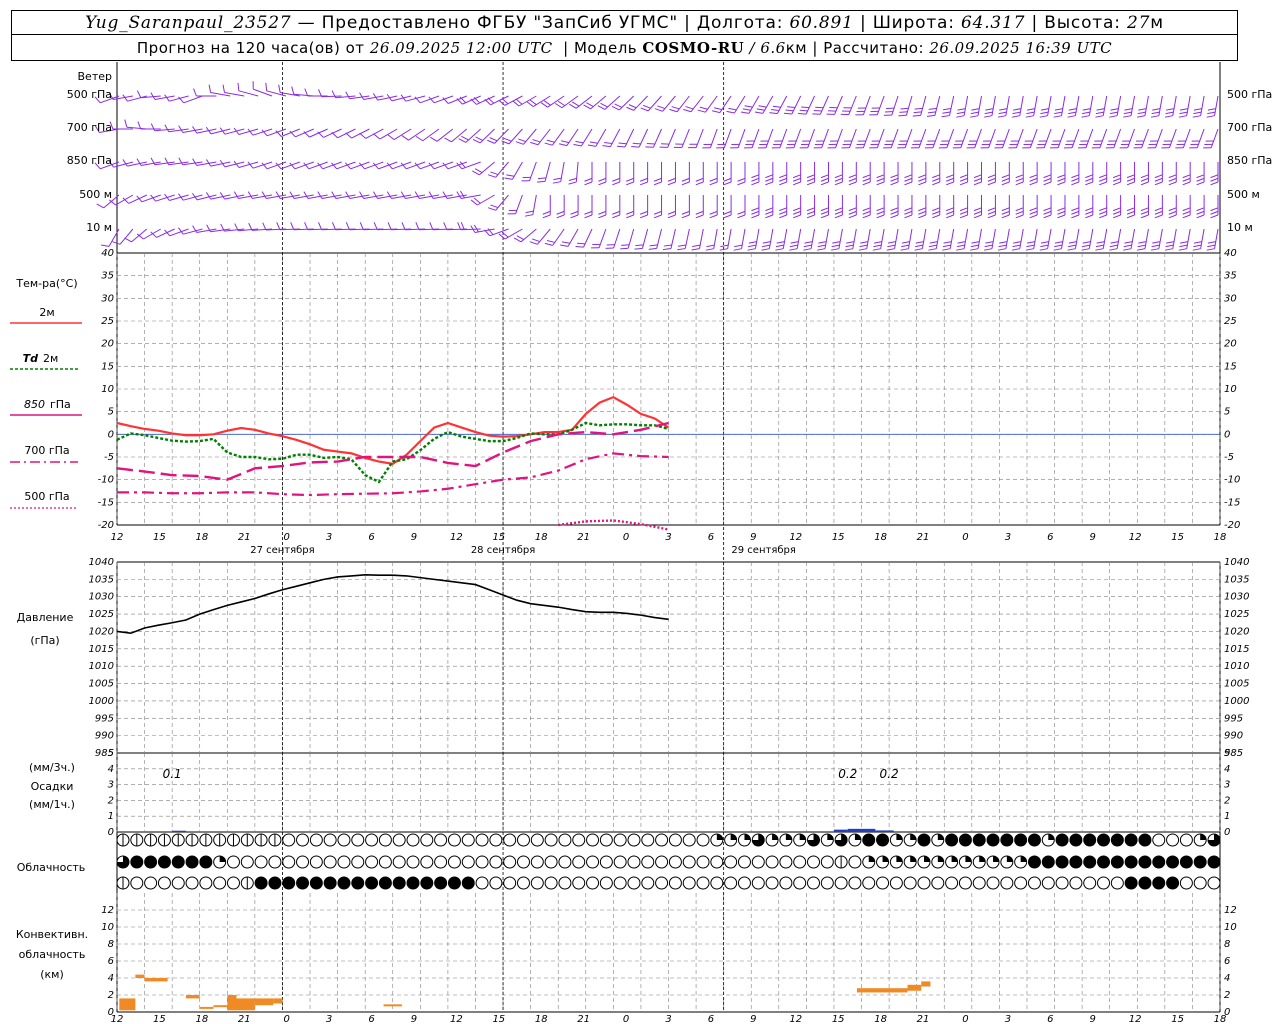 Image resolution: width=1280 pixels, height=1024 pixels. Describe the element at coordinates (503, 550) in the screenshot. I see `day-label: 28 сентября` at that location.